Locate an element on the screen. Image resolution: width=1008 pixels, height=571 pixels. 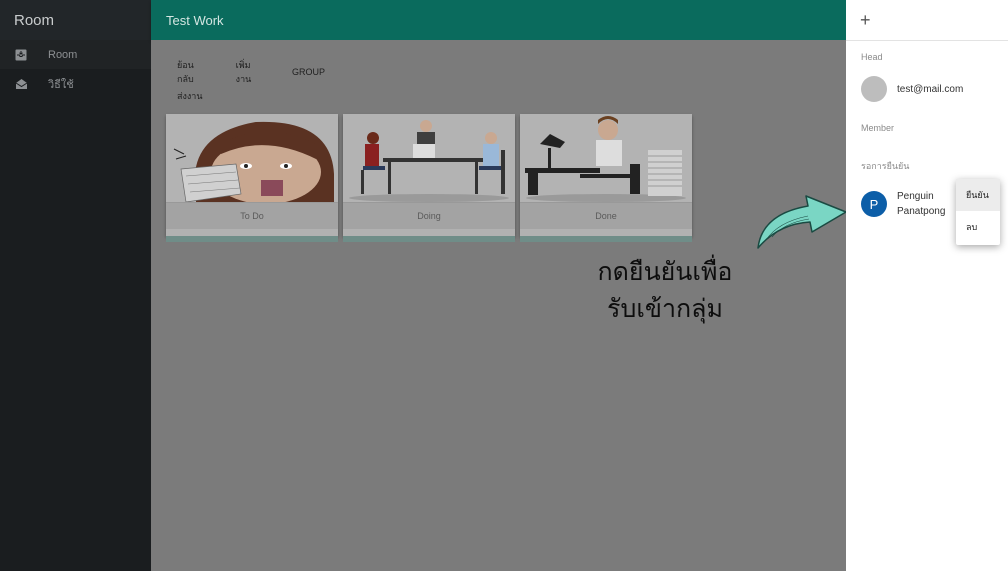
annotation-line-2: รับเข้ากลุ่ม is located at coordinates (665, 308).